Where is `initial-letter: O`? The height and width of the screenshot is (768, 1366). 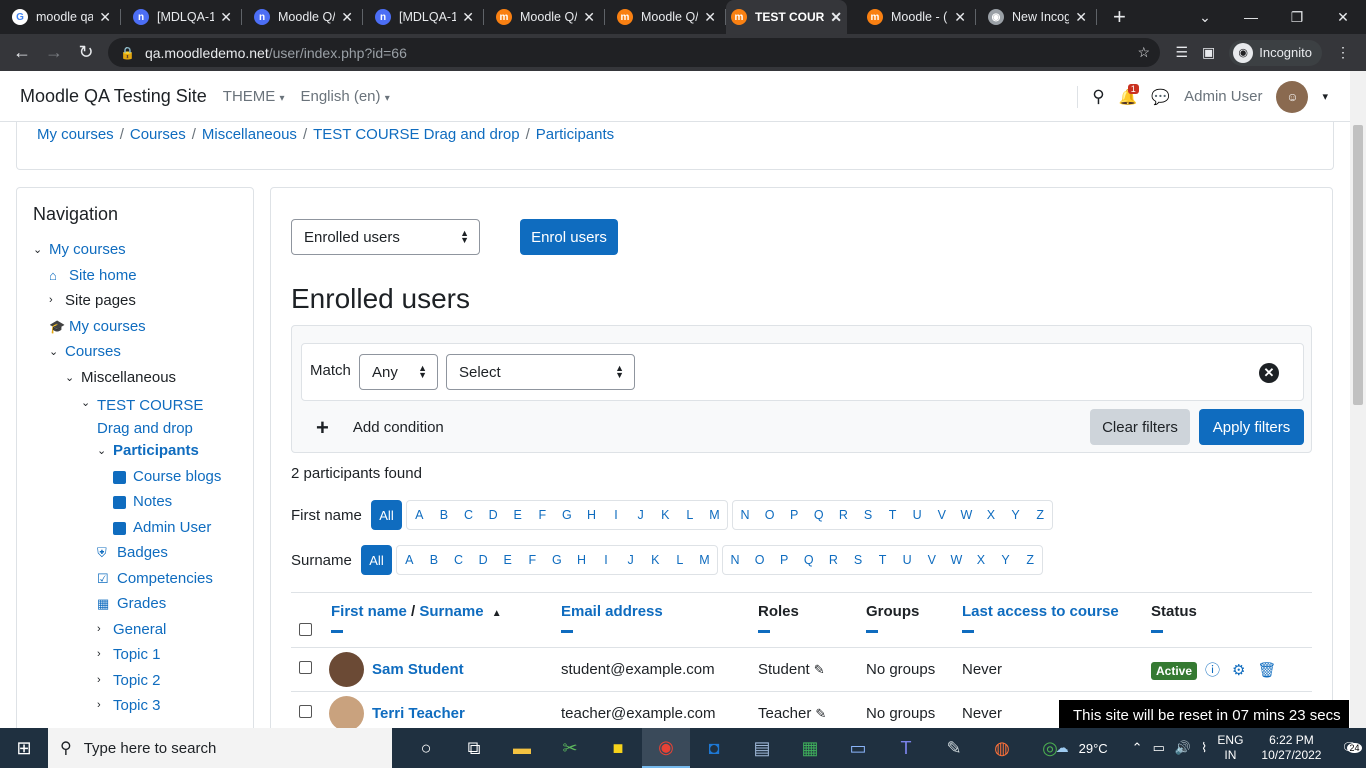
initial-letter: O is located at coordinates (759, 560).